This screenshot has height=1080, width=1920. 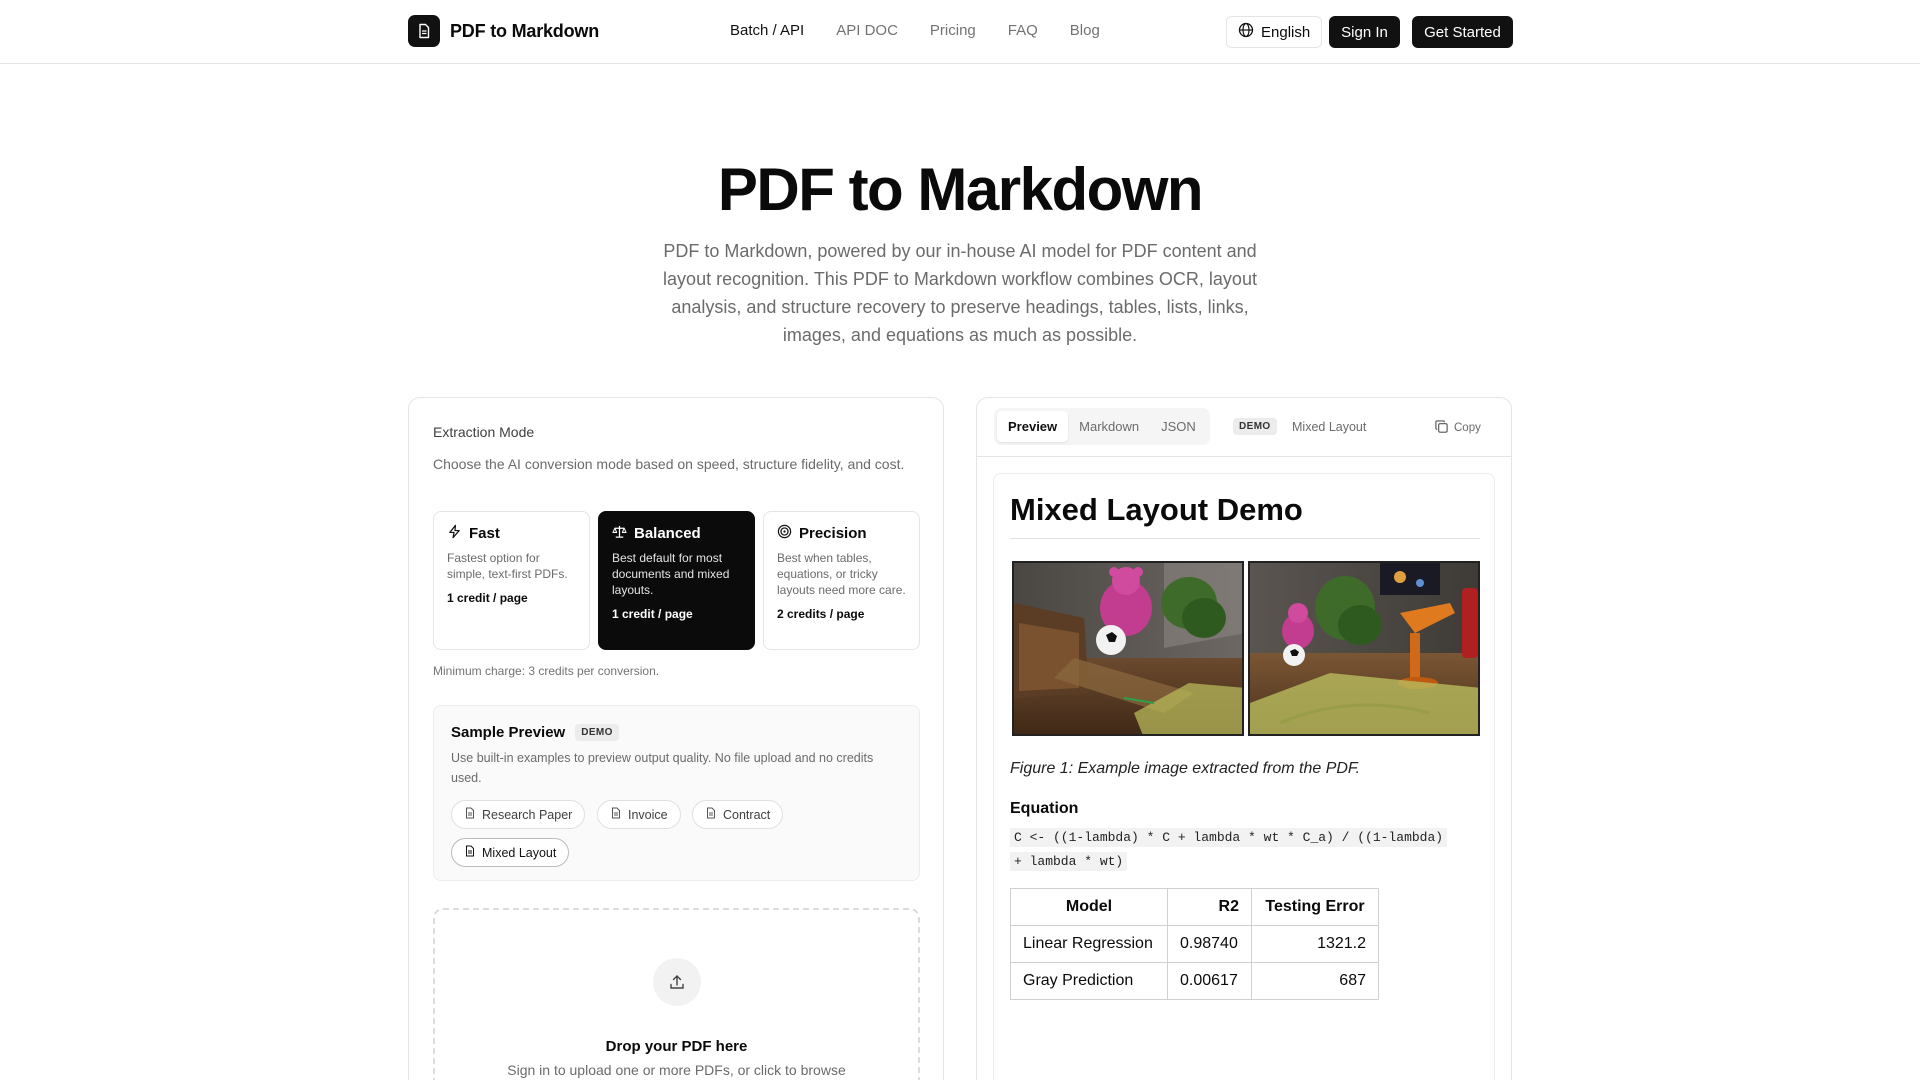 I want to click on sample-name-label: Mixed Layout, so click(x=1329, y=427).